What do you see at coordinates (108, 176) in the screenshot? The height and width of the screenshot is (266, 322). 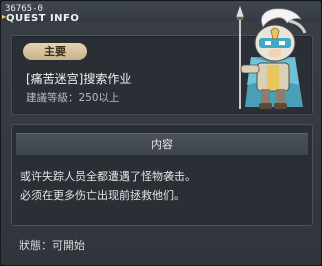 I see `description-line: 或许失踪人员全都遭遇了怪物袭击。` at bounding box center [108, 176].